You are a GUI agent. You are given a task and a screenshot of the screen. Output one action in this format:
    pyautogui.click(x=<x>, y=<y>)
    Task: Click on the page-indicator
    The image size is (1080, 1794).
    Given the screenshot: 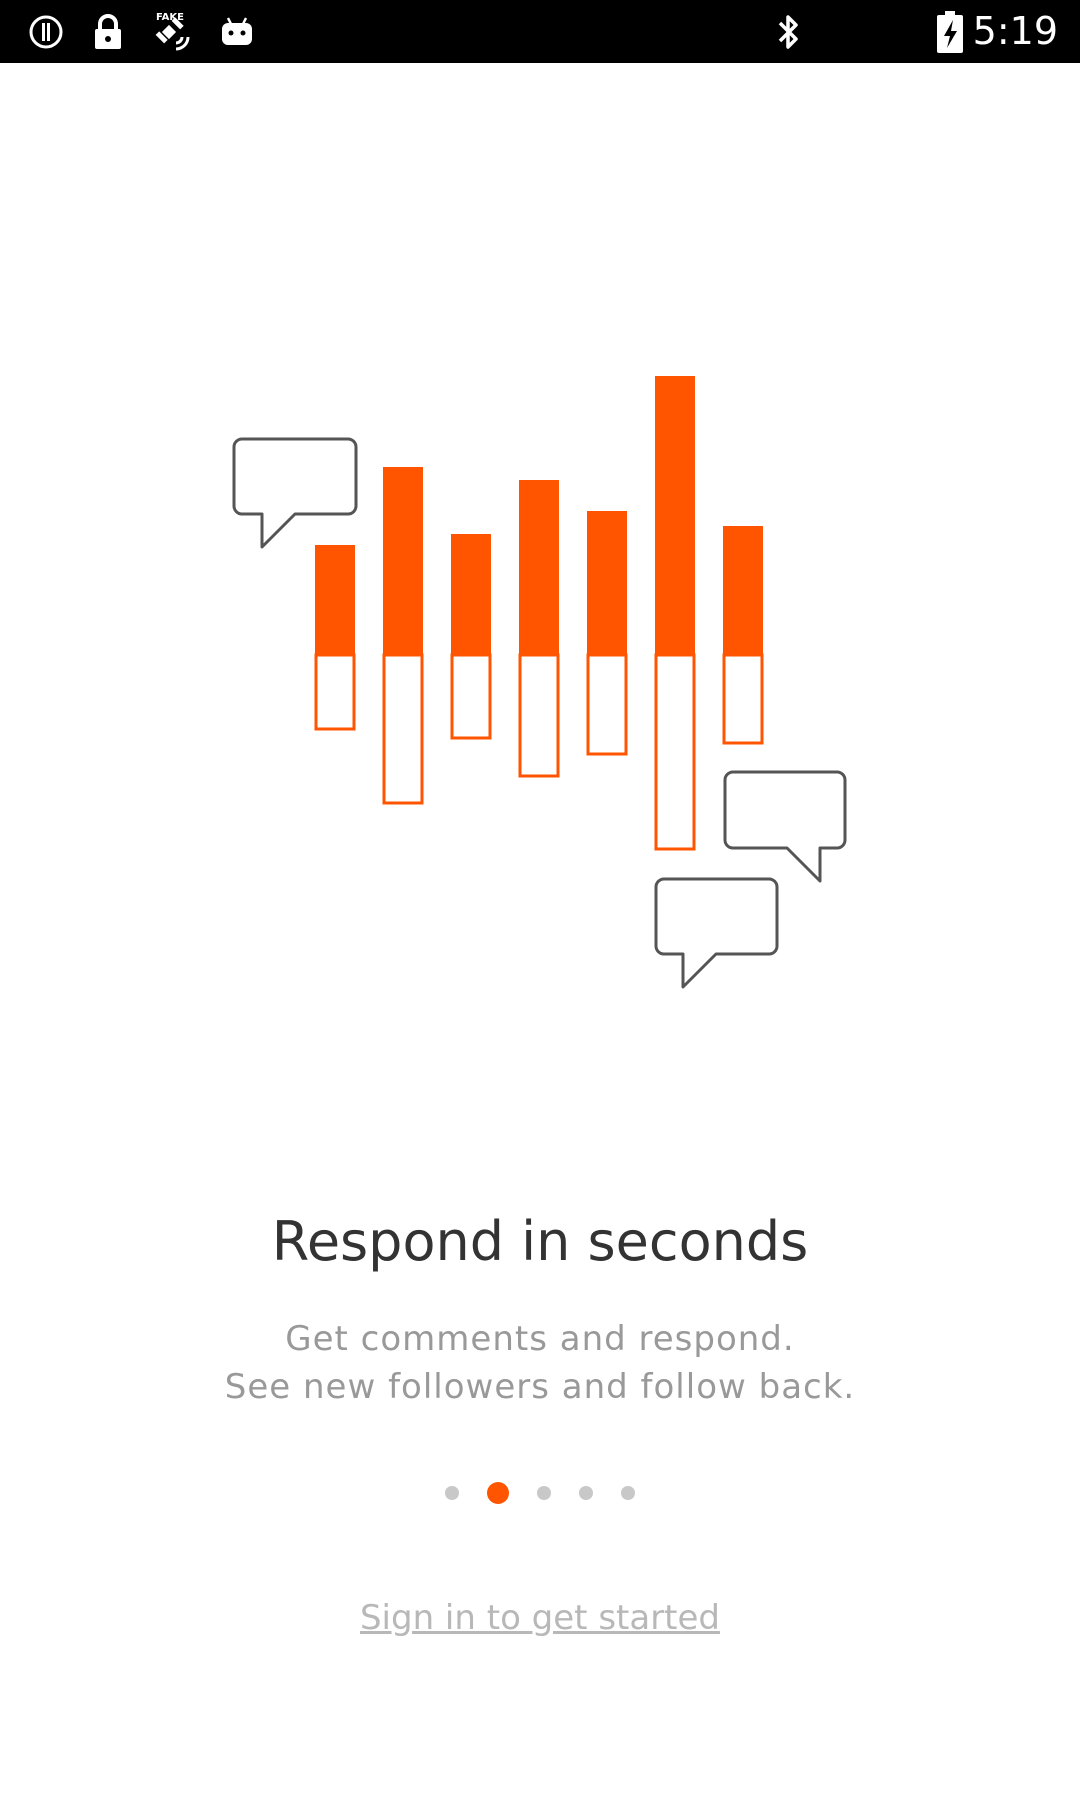 What is the action you would take?
    pyautogui.click(x=540, y=1493)
    